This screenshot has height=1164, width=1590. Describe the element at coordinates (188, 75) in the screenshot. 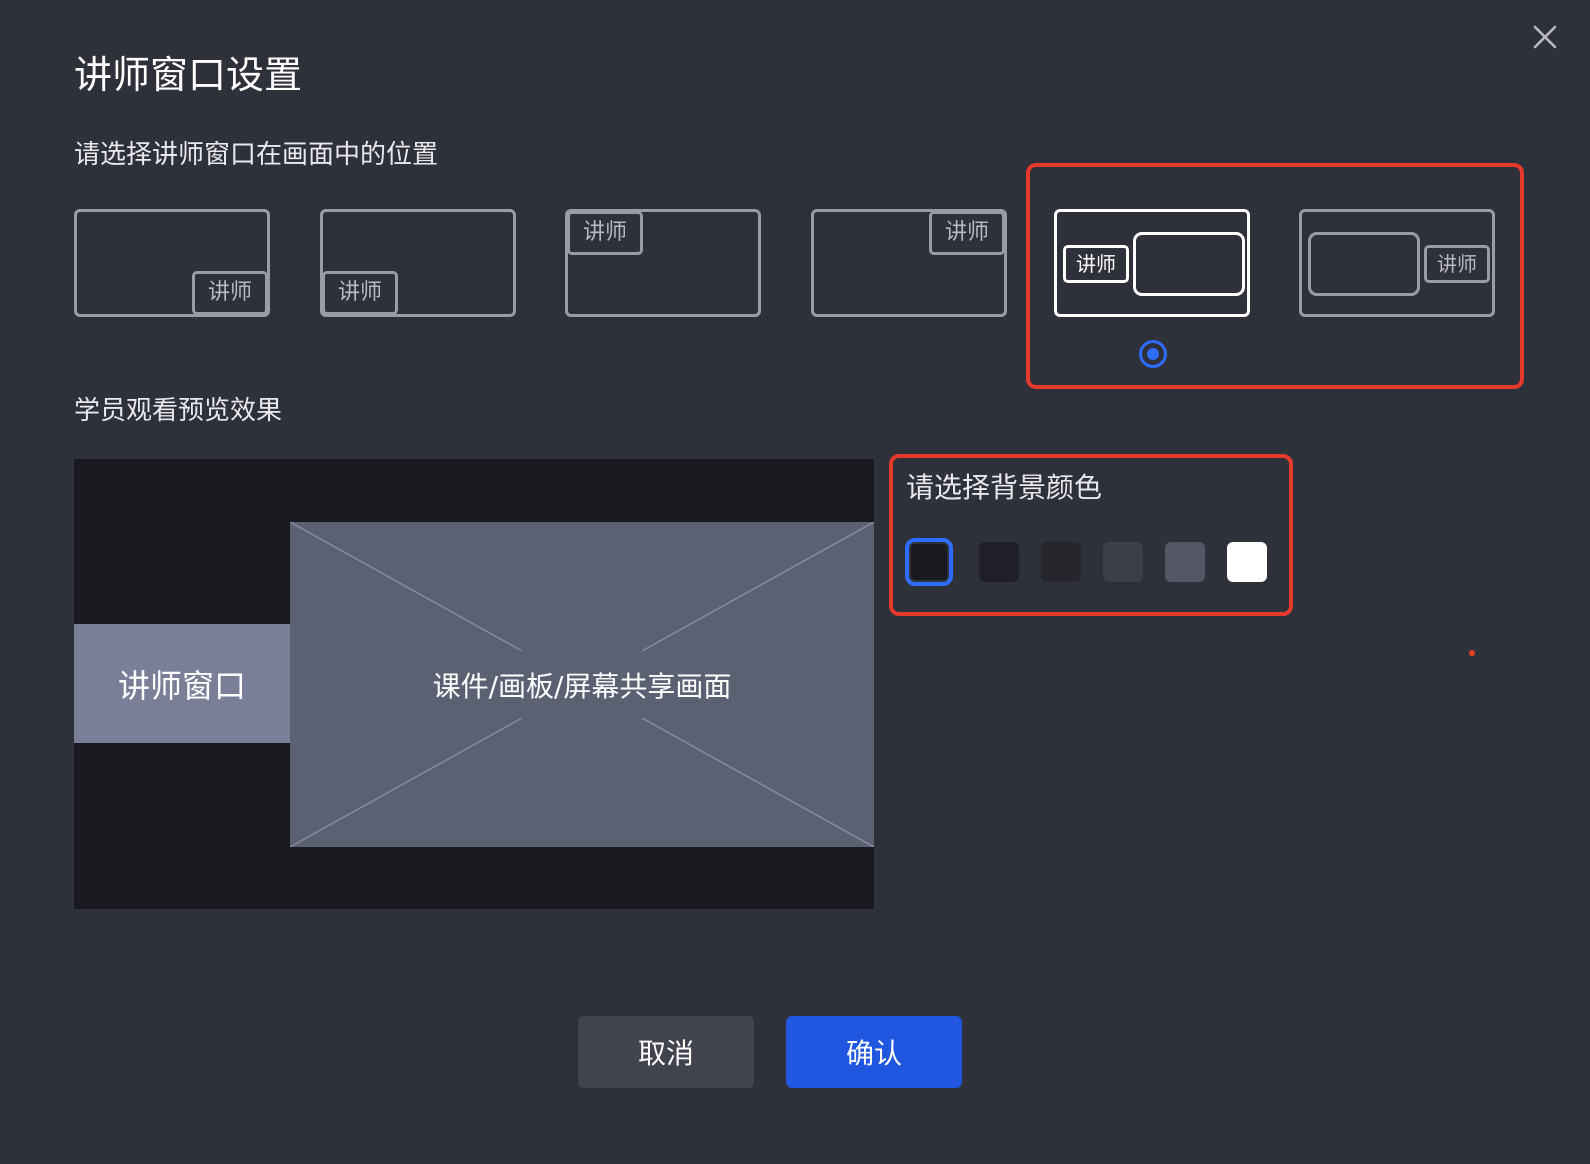

I see `dialog-title: 讲师窗口设置` at that location.